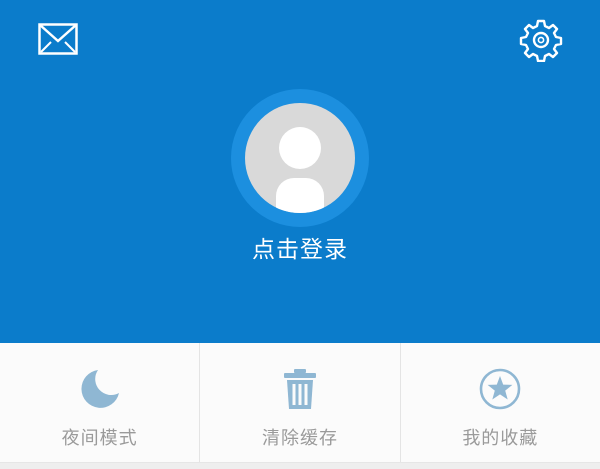 This screenshot has height=469, width=600. I want to click on night-mode-button: 夜间模式, so click(99, 402).